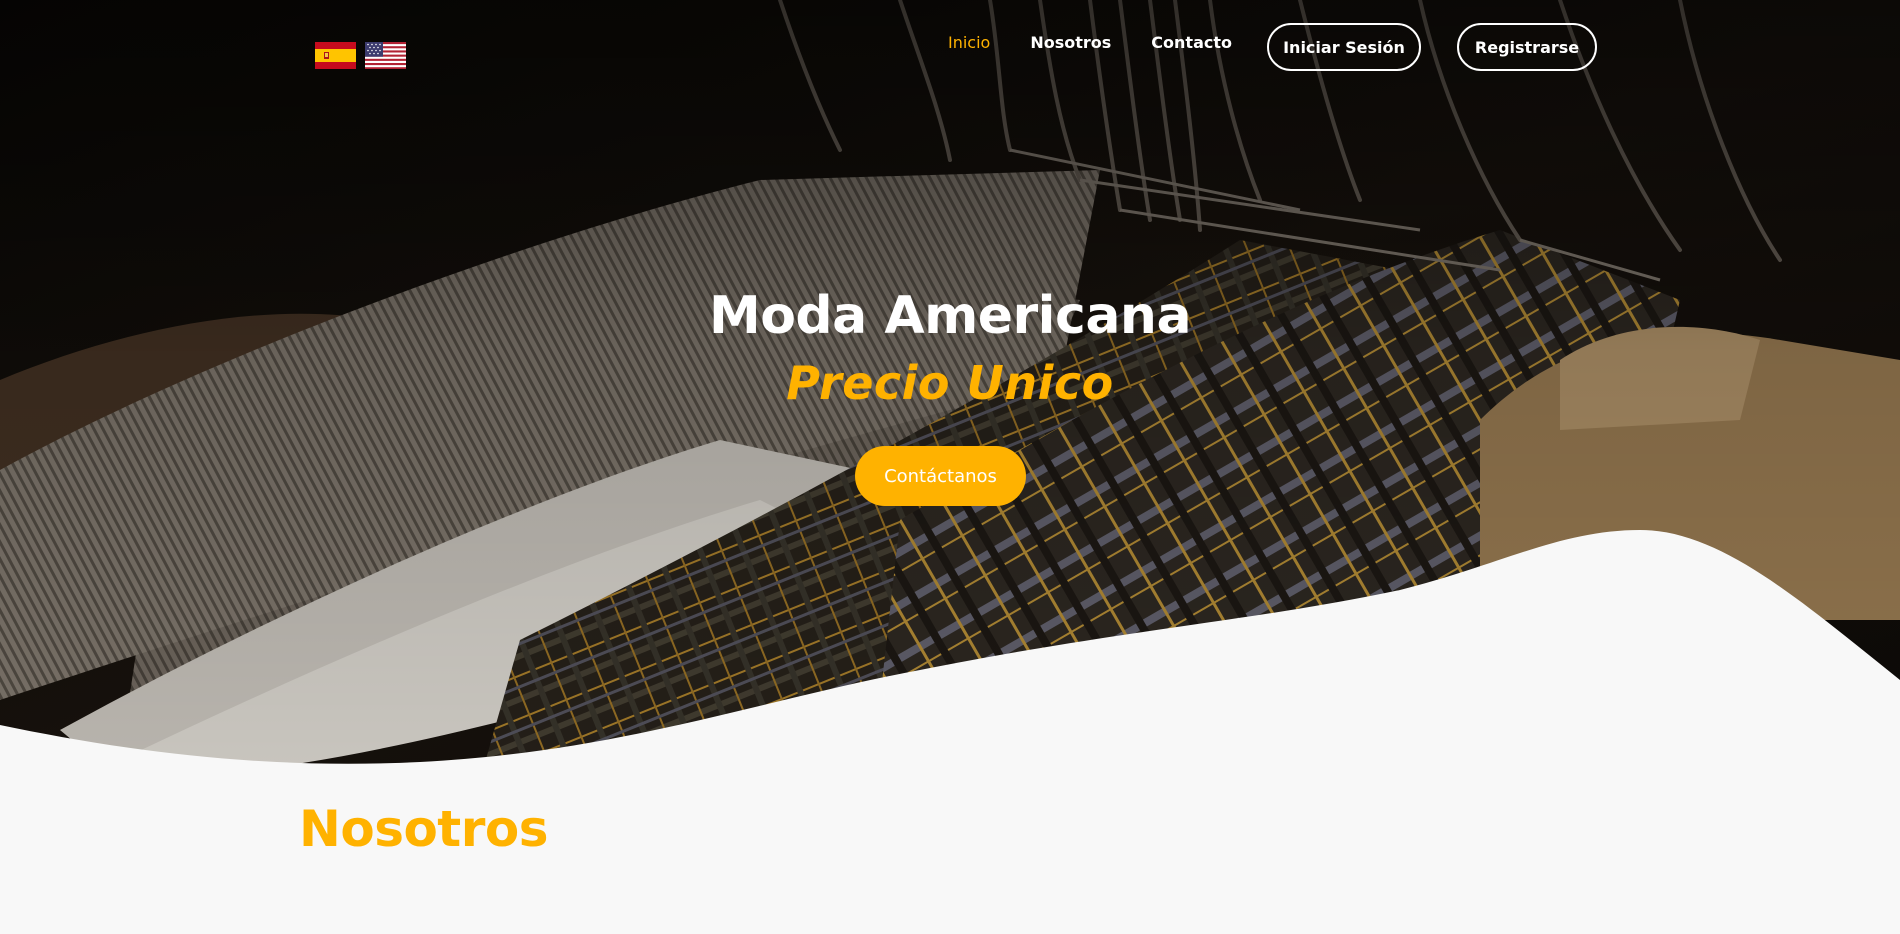  Describe the element at coordinates (1344, 47) in the screenshot. I see `login-button: Iniciar Sesión` at that location.